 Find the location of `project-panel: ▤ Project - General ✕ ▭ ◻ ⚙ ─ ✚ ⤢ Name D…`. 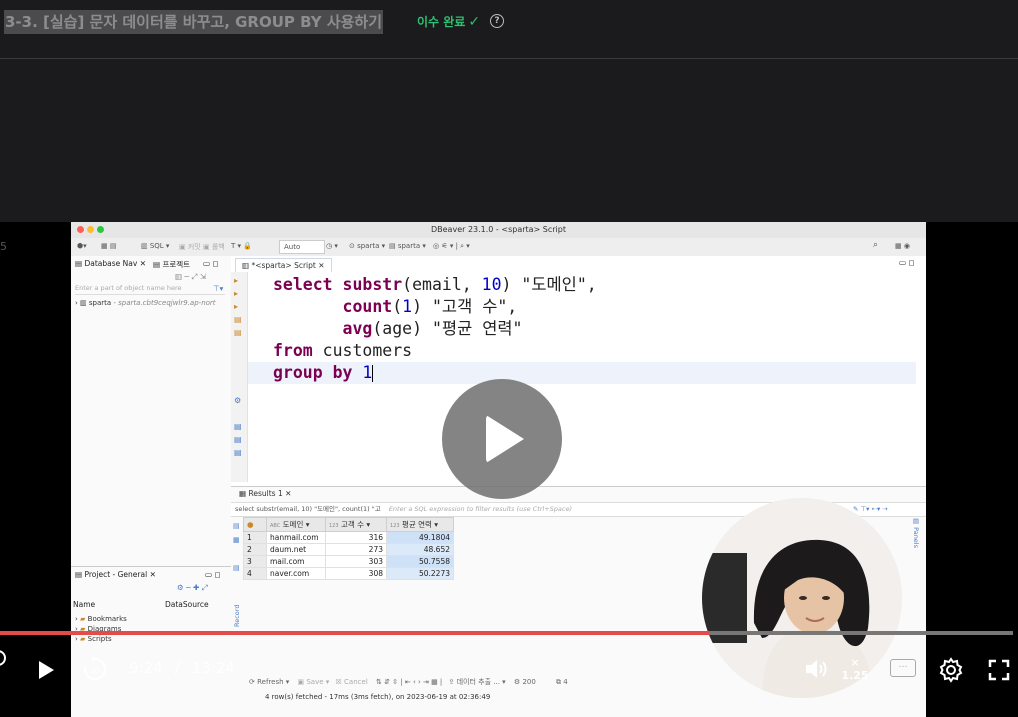

project-panel: ▤ Project - General ✕ ▭ ◻ ⚙ ─ ✚ ⤢ Name D… is located at coordinates (151, 641).